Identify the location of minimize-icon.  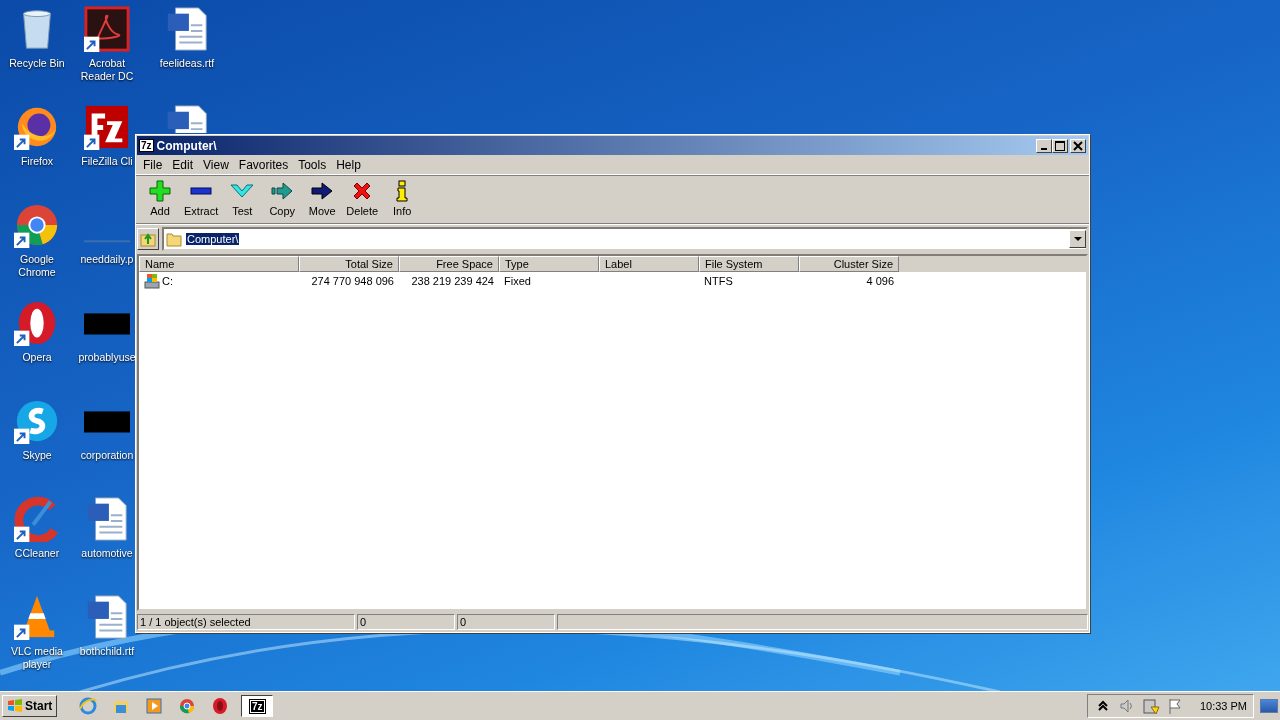
(1044, 148).